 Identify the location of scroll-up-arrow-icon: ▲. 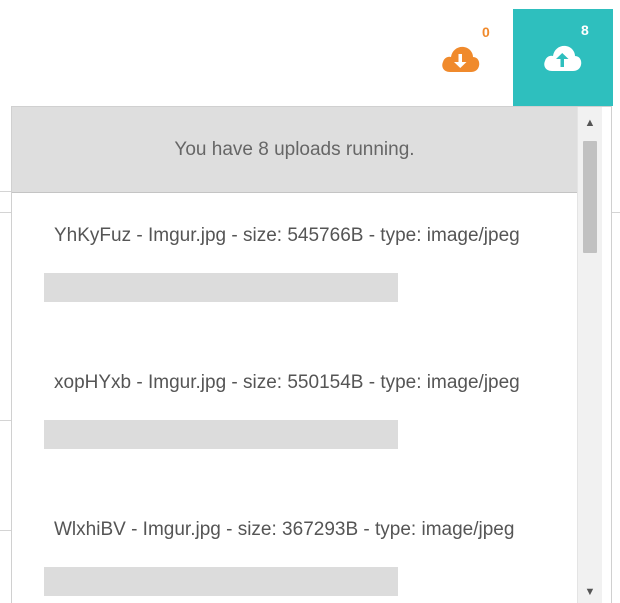
(590, 123).